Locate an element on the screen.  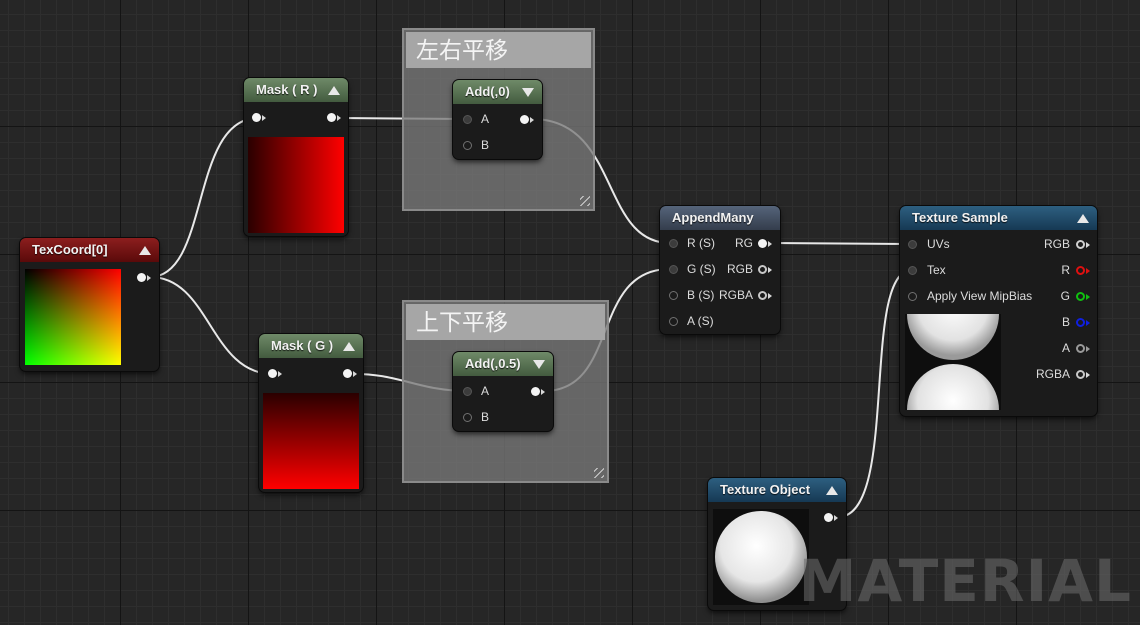
pin-label: G is located at coordinates (1065, 296).